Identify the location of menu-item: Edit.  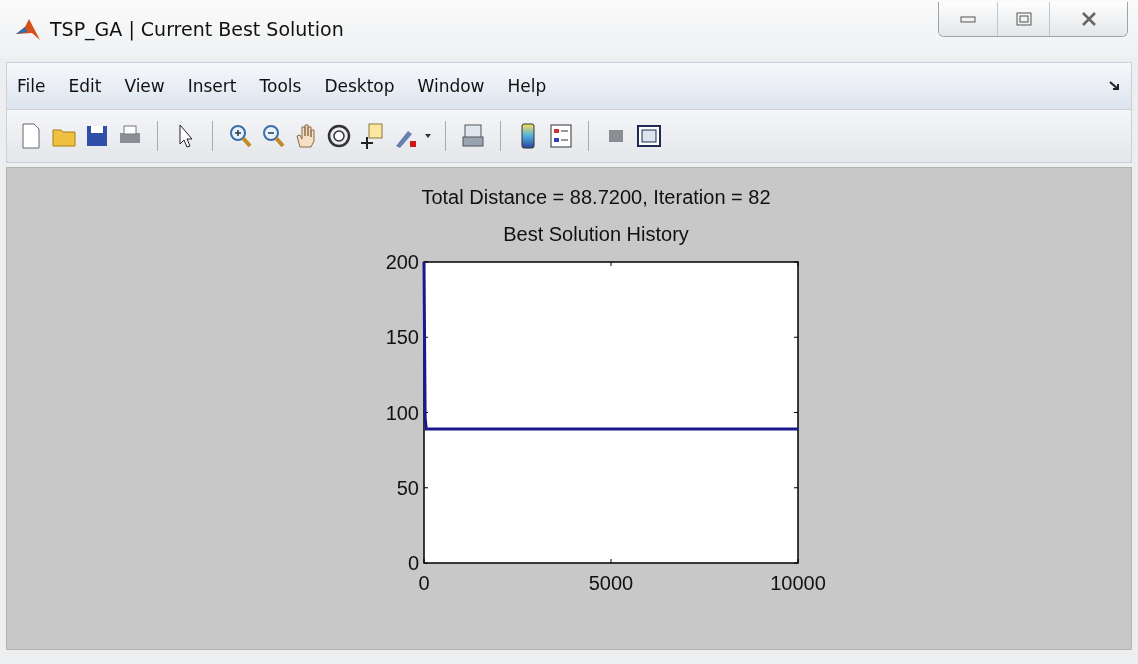
(85, 86).